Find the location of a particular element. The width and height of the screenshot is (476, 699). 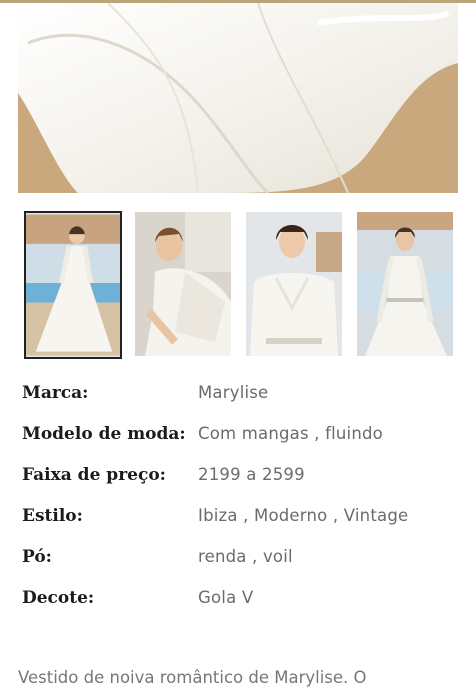

thumbnail-4-image is located at coordinates (405, 284).